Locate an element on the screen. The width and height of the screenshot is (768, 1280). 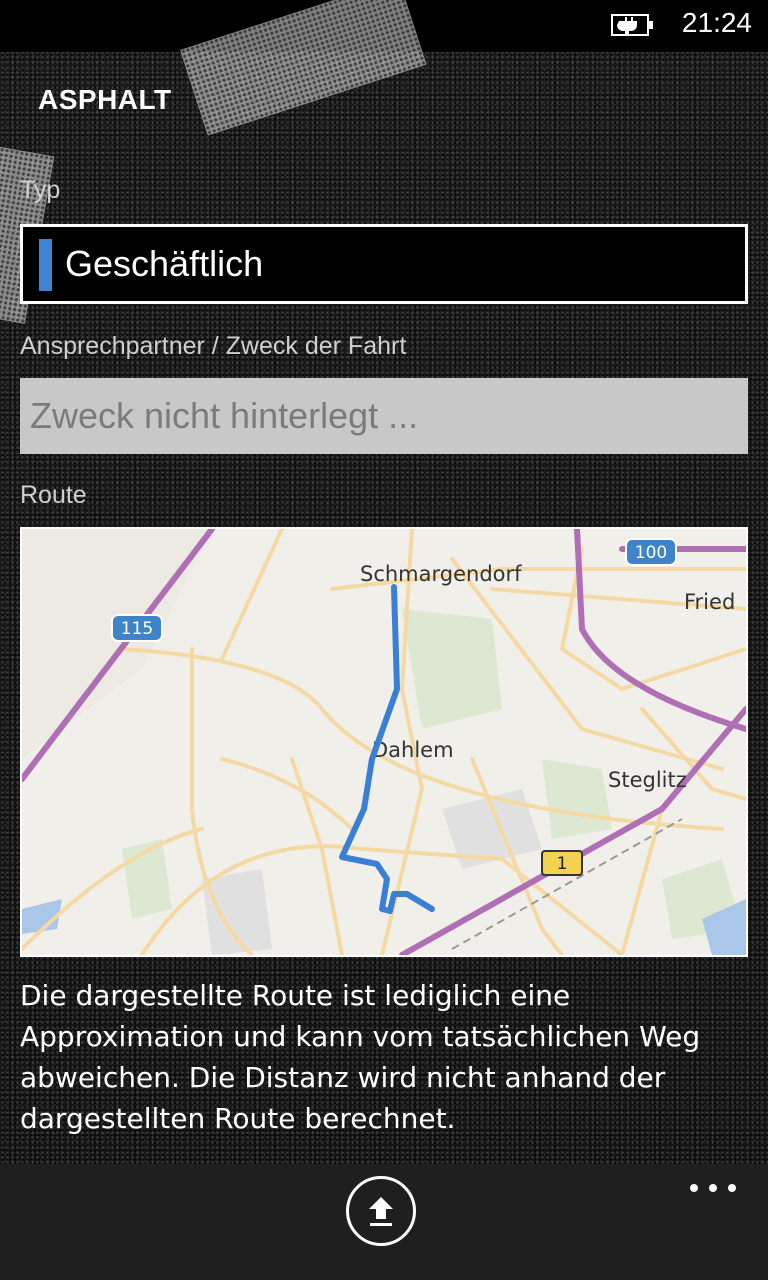
shield-label: 100 is located at coordinates (651, 553).